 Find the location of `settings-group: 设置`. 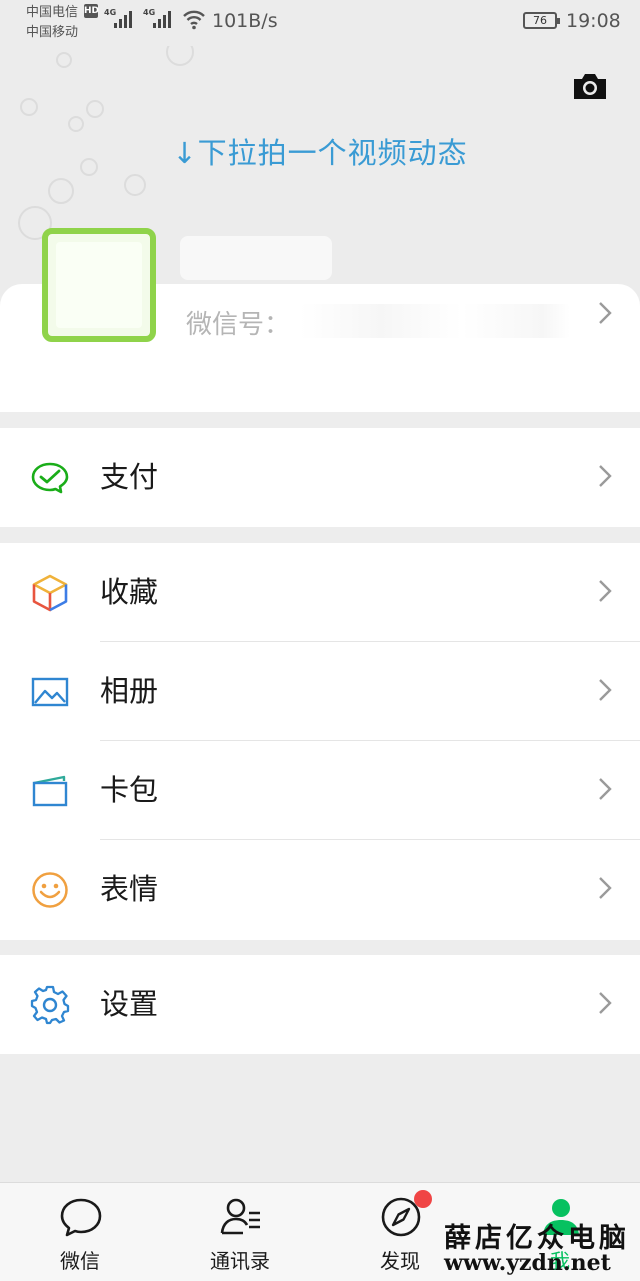

settings-group: 设置 is located at coordinates (320, 1004).